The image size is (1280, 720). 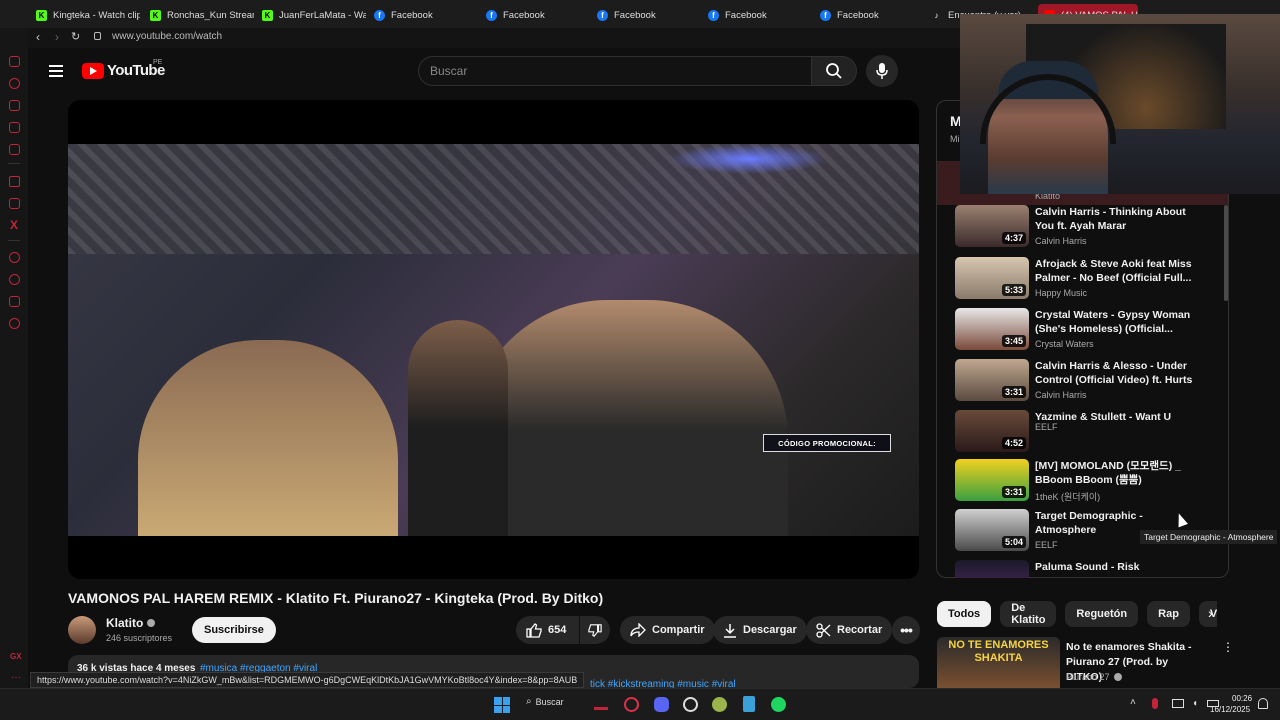 I want to click on url-text: www.youtube.com/watch, so click(x=167, y=36).